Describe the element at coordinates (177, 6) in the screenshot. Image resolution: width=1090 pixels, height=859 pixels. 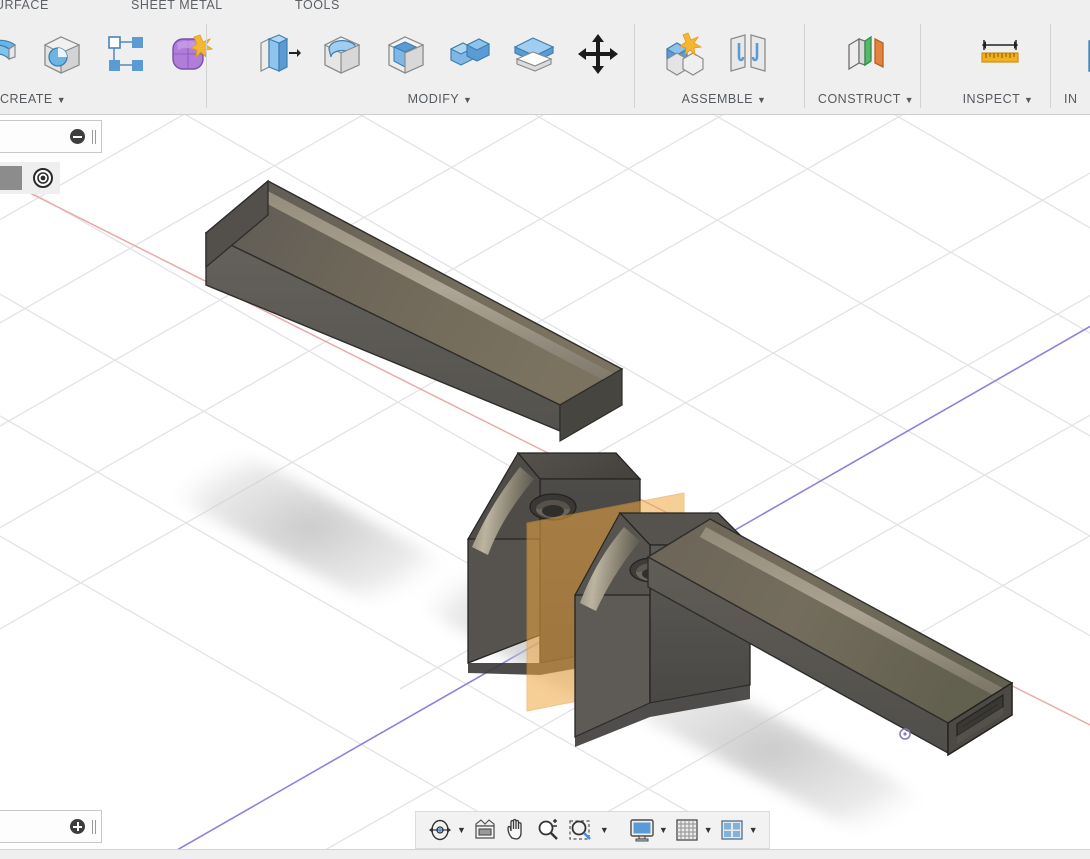
I see `tab-sheet-metal: SHEET METAL` at that location.